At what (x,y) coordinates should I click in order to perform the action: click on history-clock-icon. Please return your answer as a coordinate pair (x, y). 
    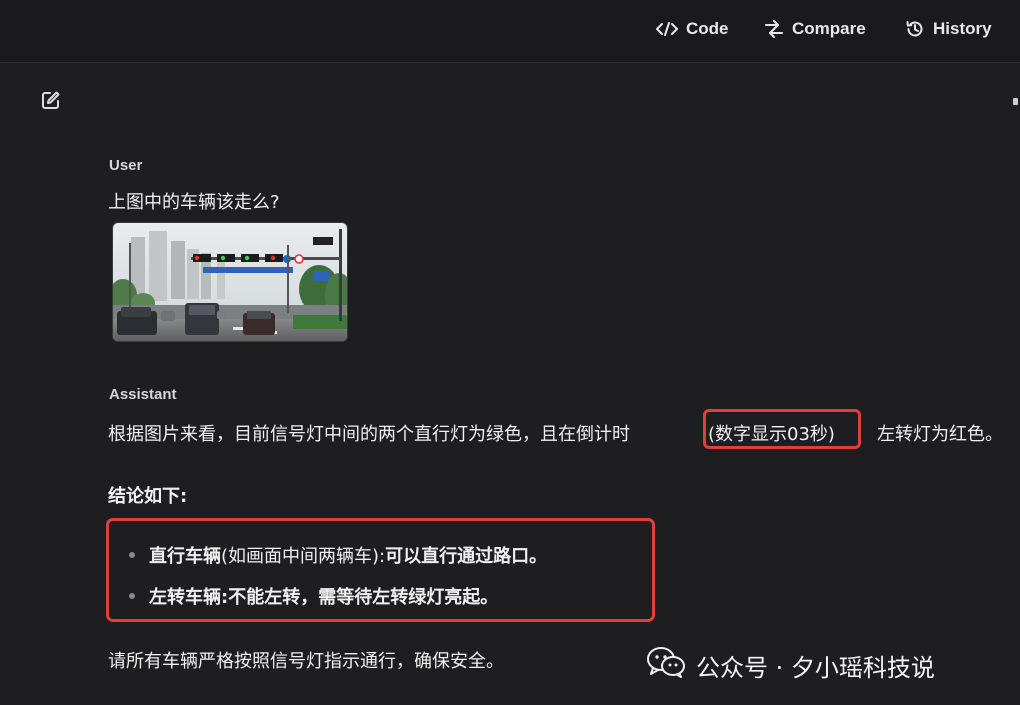
    Looking at the image, I should click on (915, 29).